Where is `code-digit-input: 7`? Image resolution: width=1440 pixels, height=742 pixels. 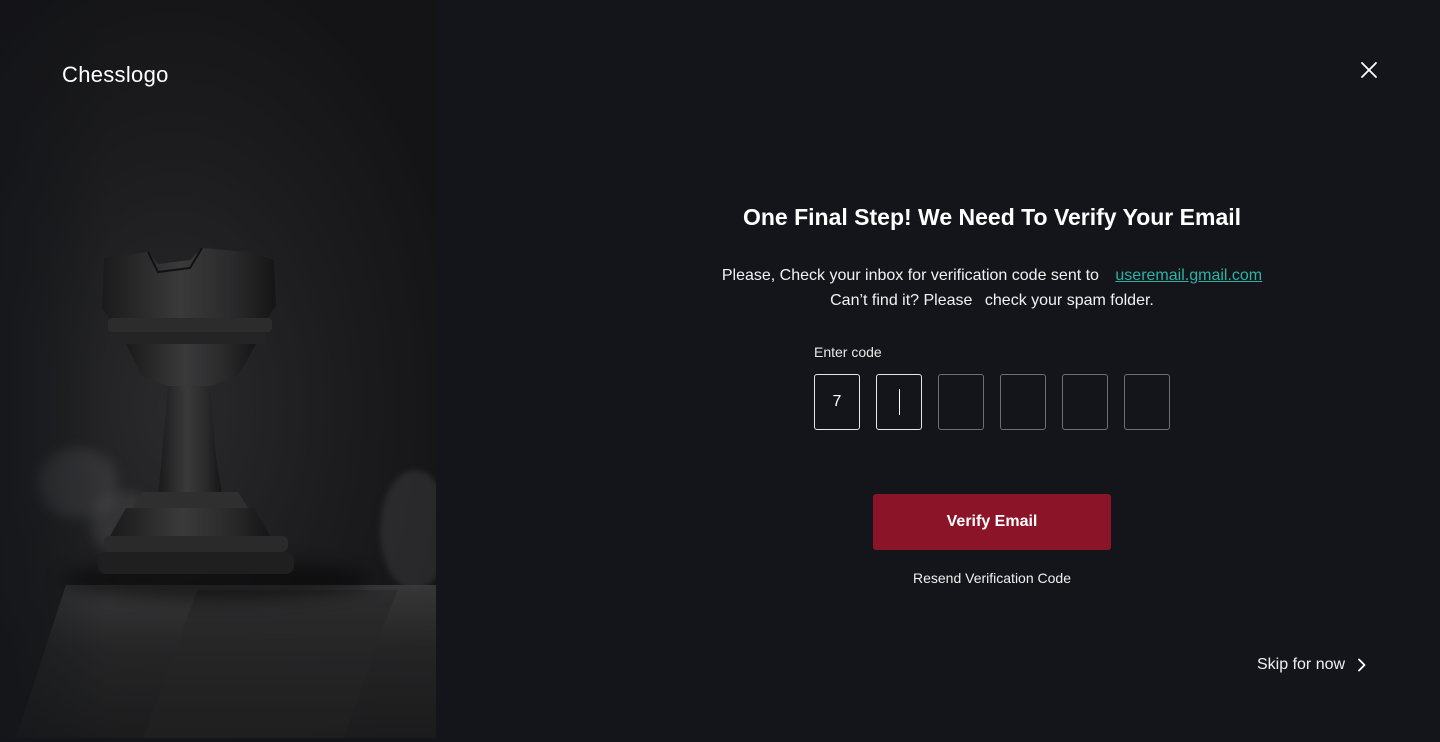
code-digit-input: 7 is located at coordinates (837, 402).